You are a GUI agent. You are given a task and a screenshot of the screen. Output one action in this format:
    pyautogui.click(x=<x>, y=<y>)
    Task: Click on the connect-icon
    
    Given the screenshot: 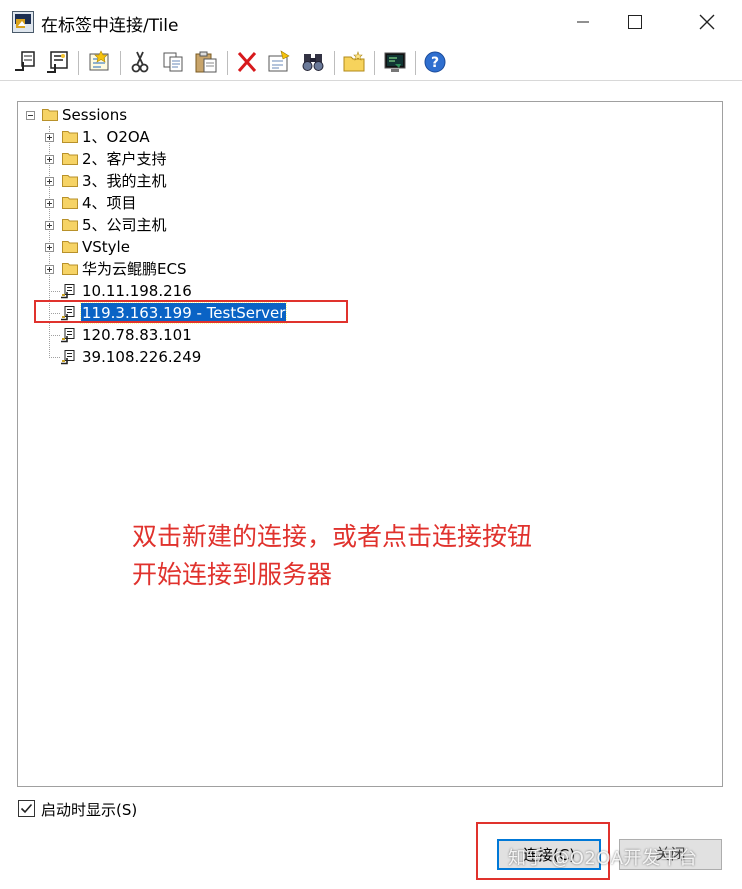 What is the action you would take?
    pyautogui.click(x=57, y=62)
    